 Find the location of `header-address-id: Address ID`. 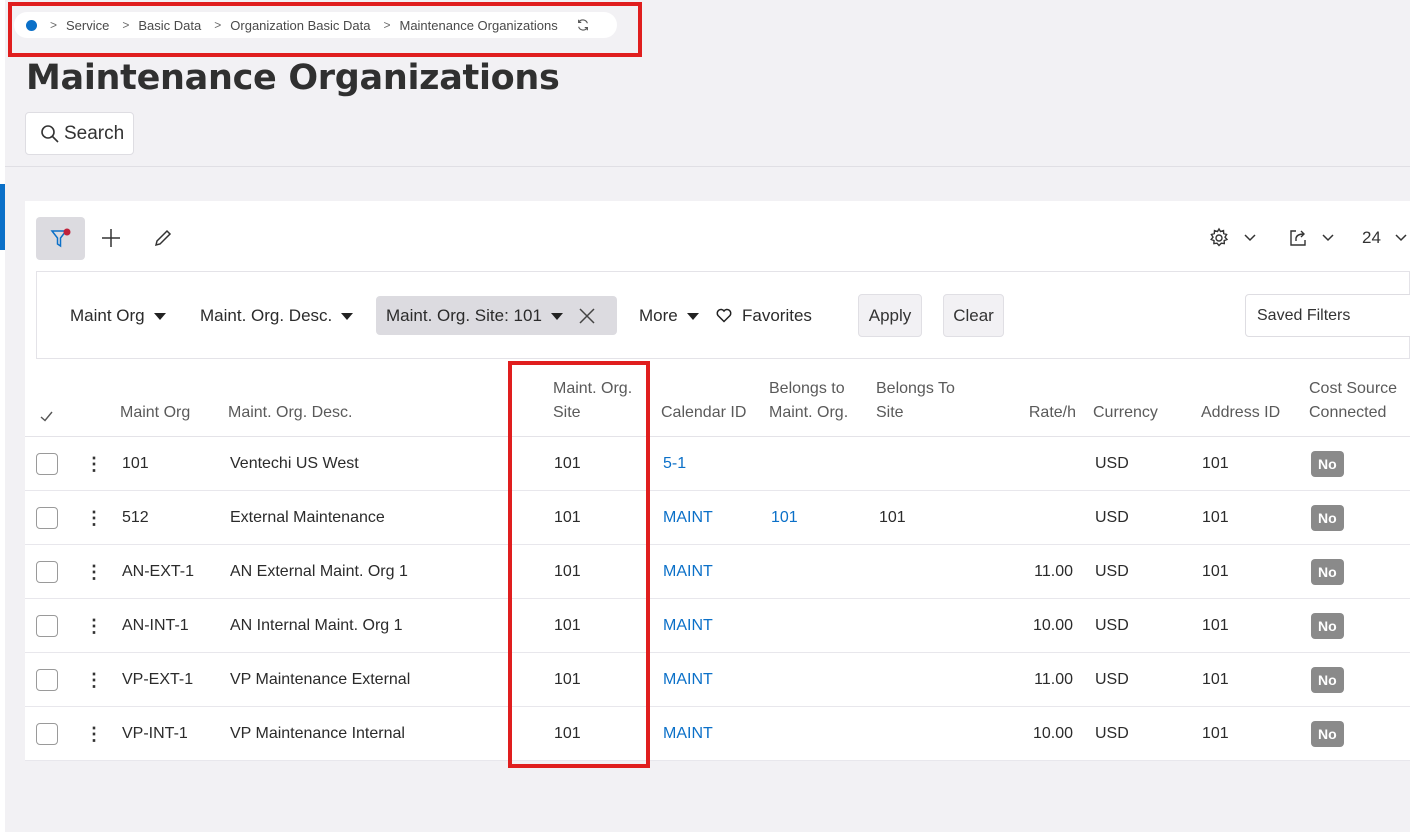

header-address-id: Address ID is located at coordinates (1240, 413).